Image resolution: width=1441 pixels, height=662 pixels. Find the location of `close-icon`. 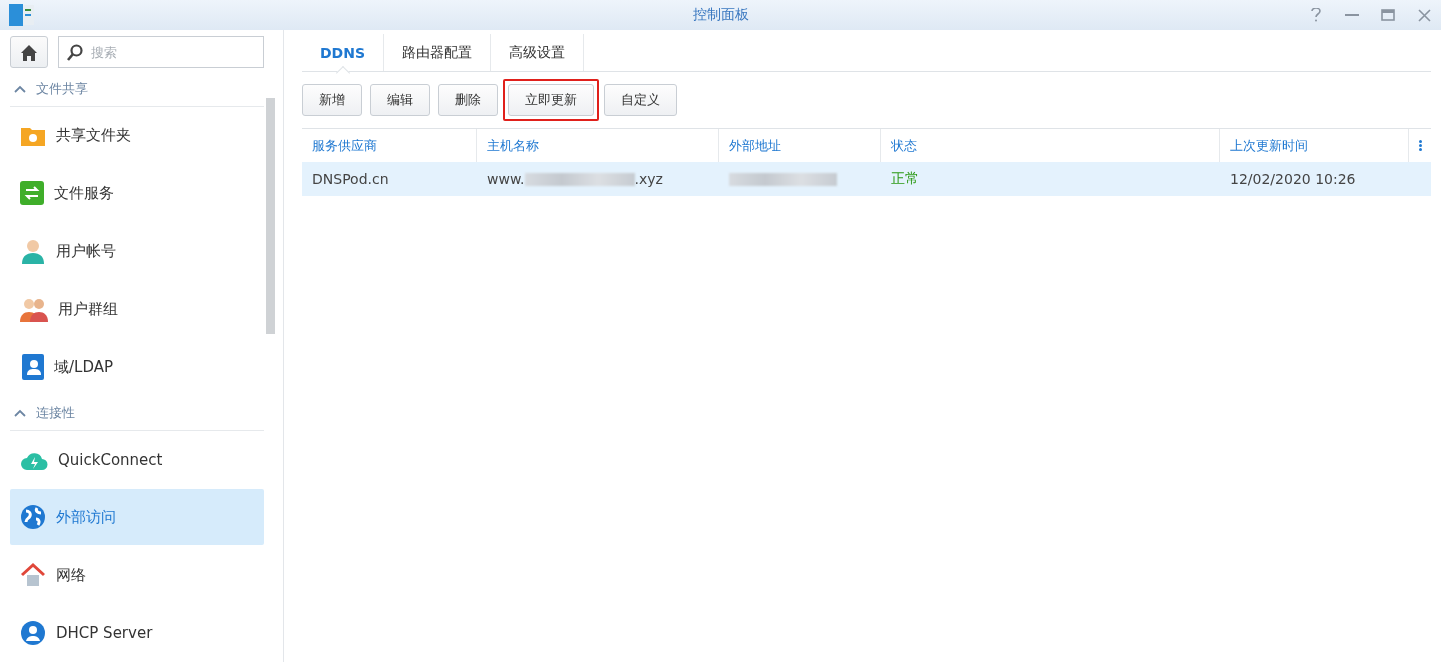

close-icon is located at coordinates (1424, 15).